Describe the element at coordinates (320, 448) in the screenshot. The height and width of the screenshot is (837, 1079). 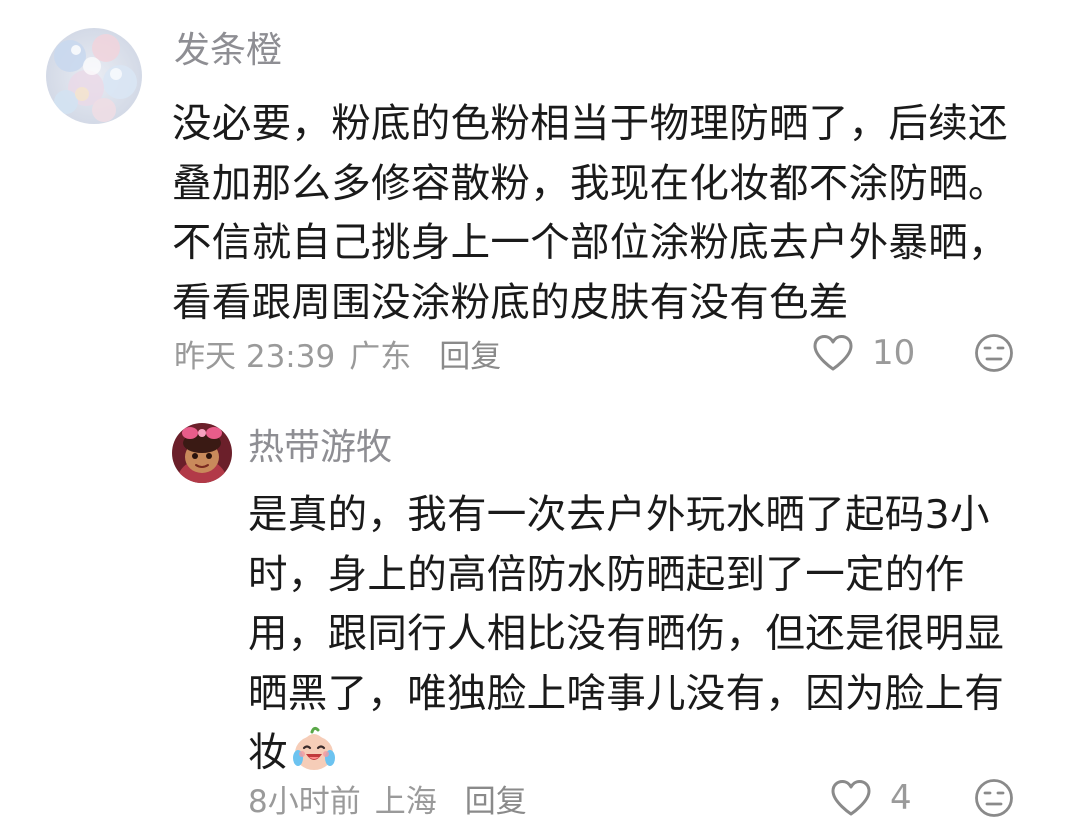
I see `username: 热带游牧` at that location.